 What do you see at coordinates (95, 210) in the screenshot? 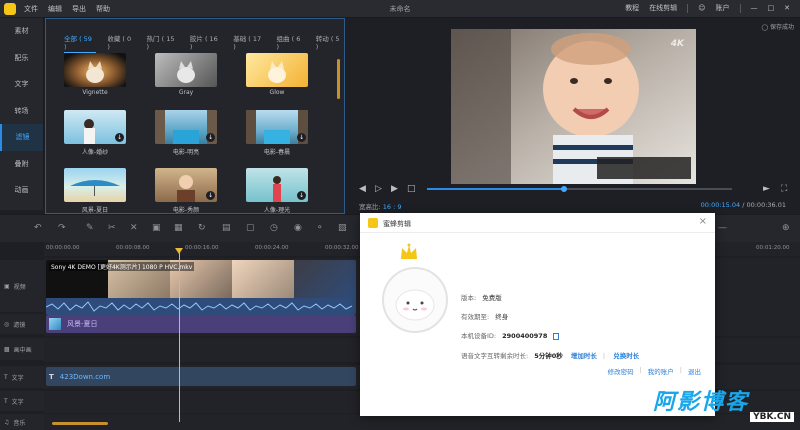
I see `filter-label: 风景-夏日` at bounding box center [95, 210].